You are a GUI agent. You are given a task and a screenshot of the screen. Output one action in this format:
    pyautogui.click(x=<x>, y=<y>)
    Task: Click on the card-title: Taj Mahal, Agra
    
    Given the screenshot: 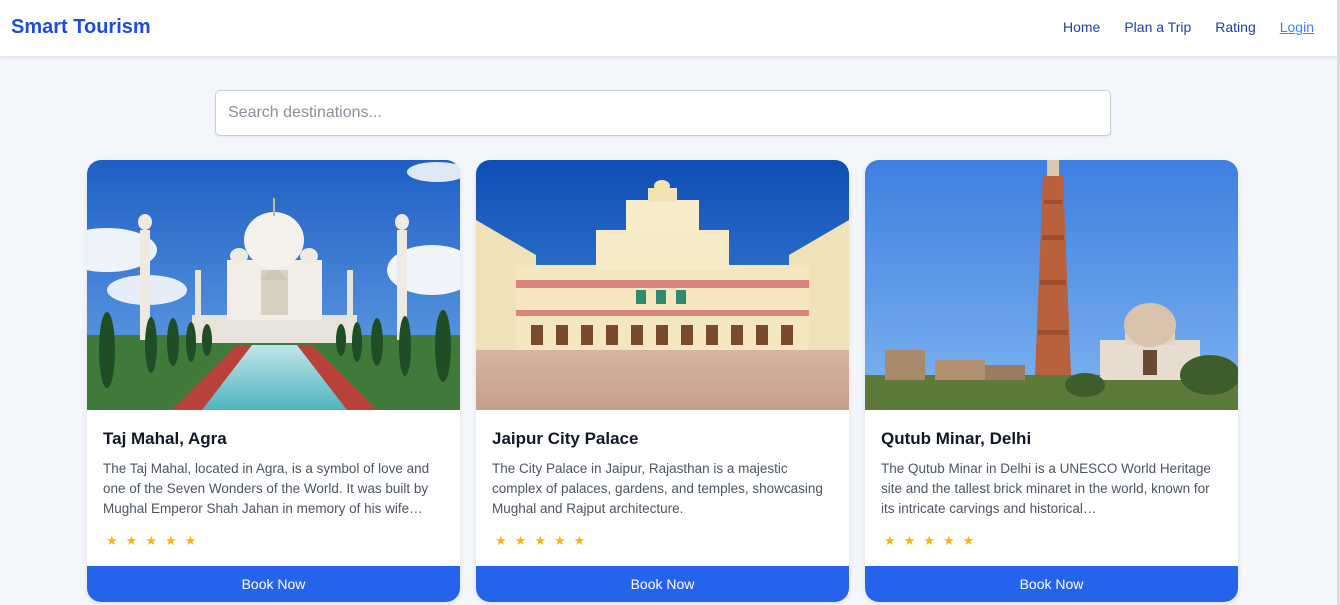 What is the action you would take?
    pyautogui.click(x=165, y=438)
    